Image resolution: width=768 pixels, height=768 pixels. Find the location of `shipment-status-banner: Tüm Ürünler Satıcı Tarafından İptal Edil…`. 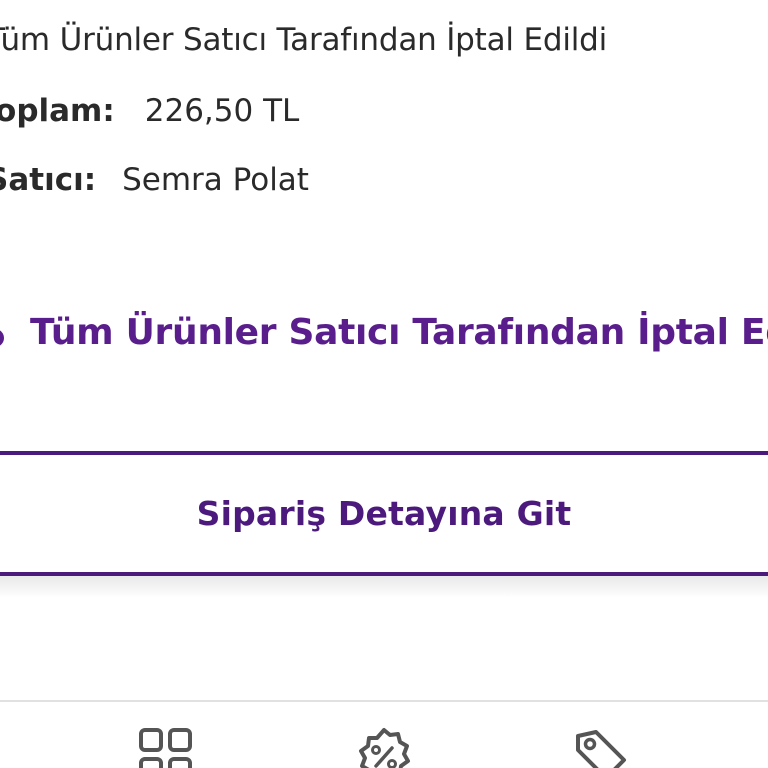

shipment-status-banner: Tüm Ürünler Satıcı Tarafından İptal Edil… is located at coordinates (384, 336).